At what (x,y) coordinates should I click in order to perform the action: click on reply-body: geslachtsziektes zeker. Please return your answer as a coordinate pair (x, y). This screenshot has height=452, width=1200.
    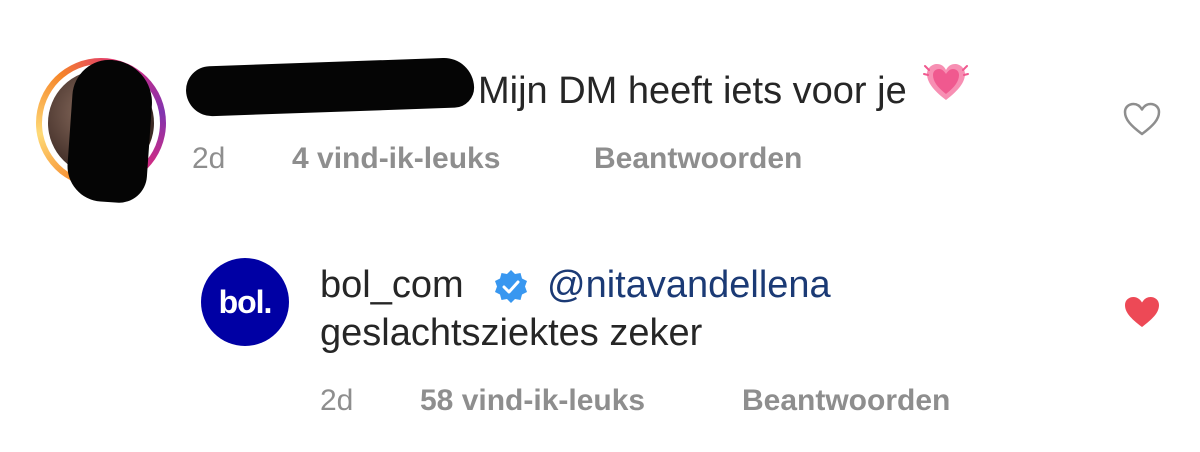
    Looking at the image, I should click on (511, 333).